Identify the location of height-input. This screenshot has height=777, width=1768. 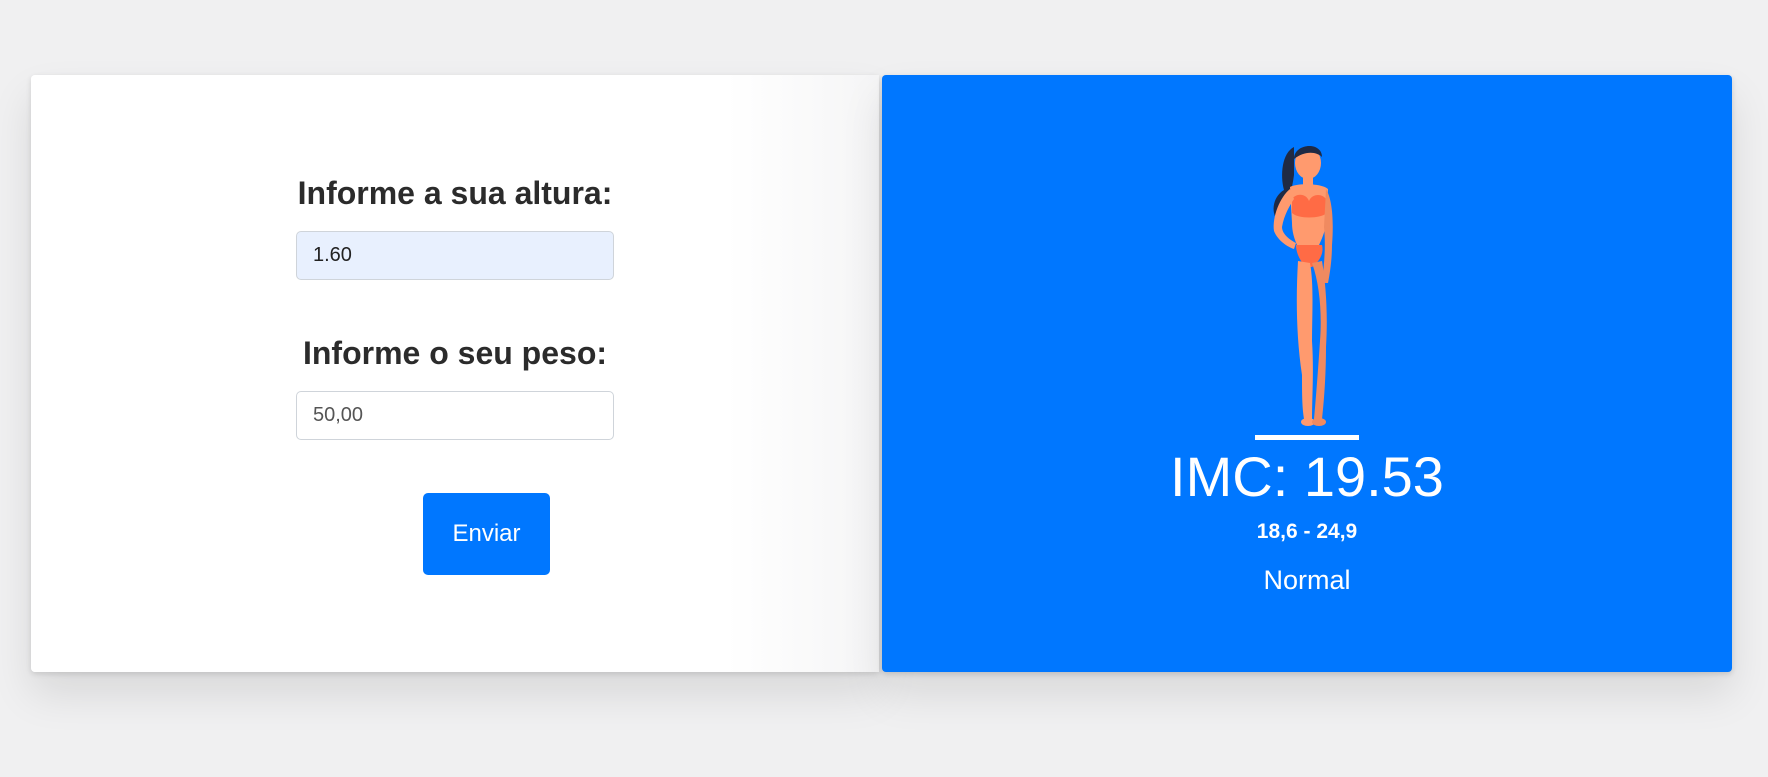
(455, 255).